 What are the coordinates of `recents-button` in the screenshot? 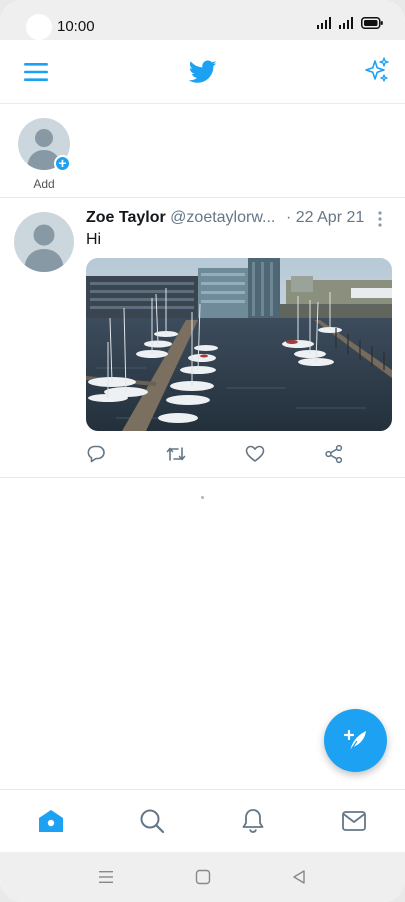 It's located at (106, 877).